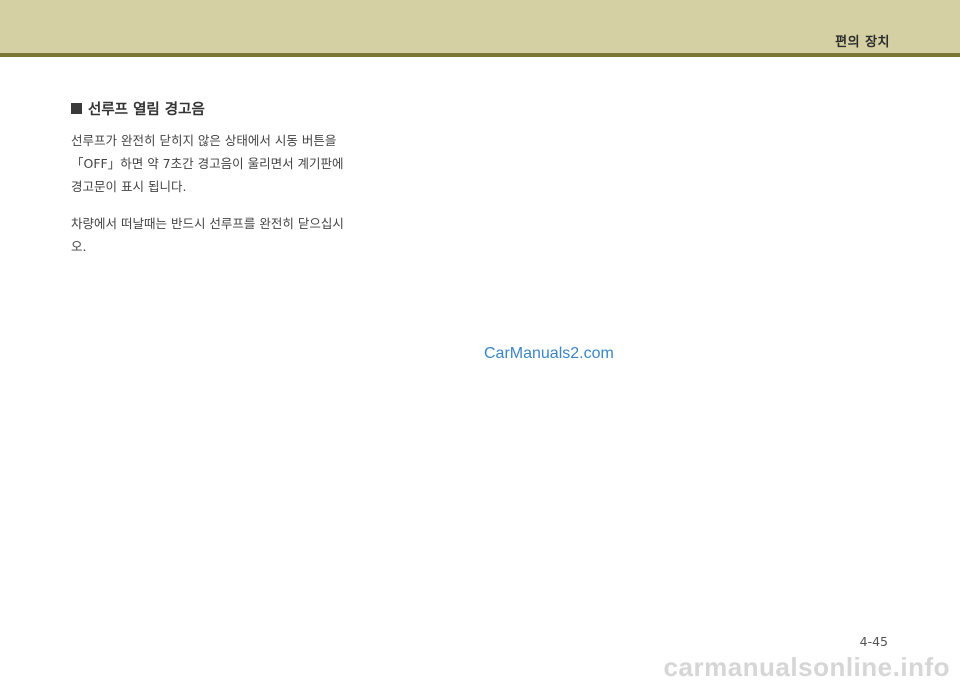 This screenshot has height=685, width=960. What do you see at coordinates (862, 42) in the screenshot?
I see `chapter-title: 편의 장치` at bounding box center [862, 42].